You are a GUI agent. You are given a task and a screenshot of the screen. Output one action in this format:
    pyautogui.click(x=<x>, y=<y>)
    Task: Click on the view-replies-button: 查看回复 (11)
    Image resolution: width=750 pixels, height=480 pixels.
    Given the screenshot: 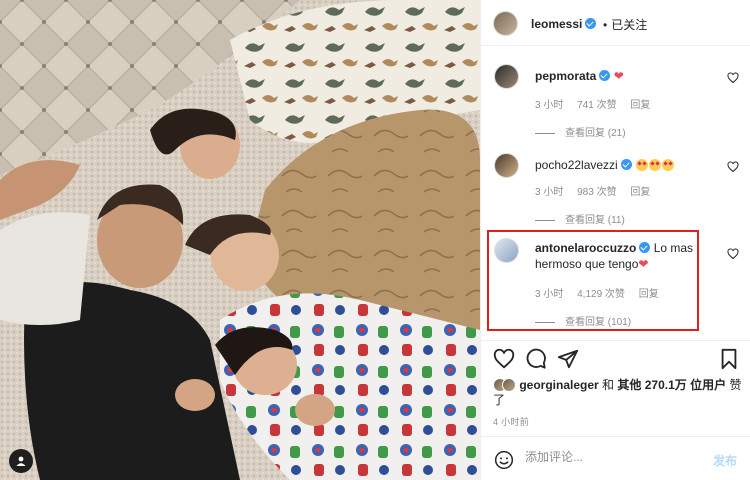 What is the action you would take?
    pyautogui.click(x=580, y=218)
    